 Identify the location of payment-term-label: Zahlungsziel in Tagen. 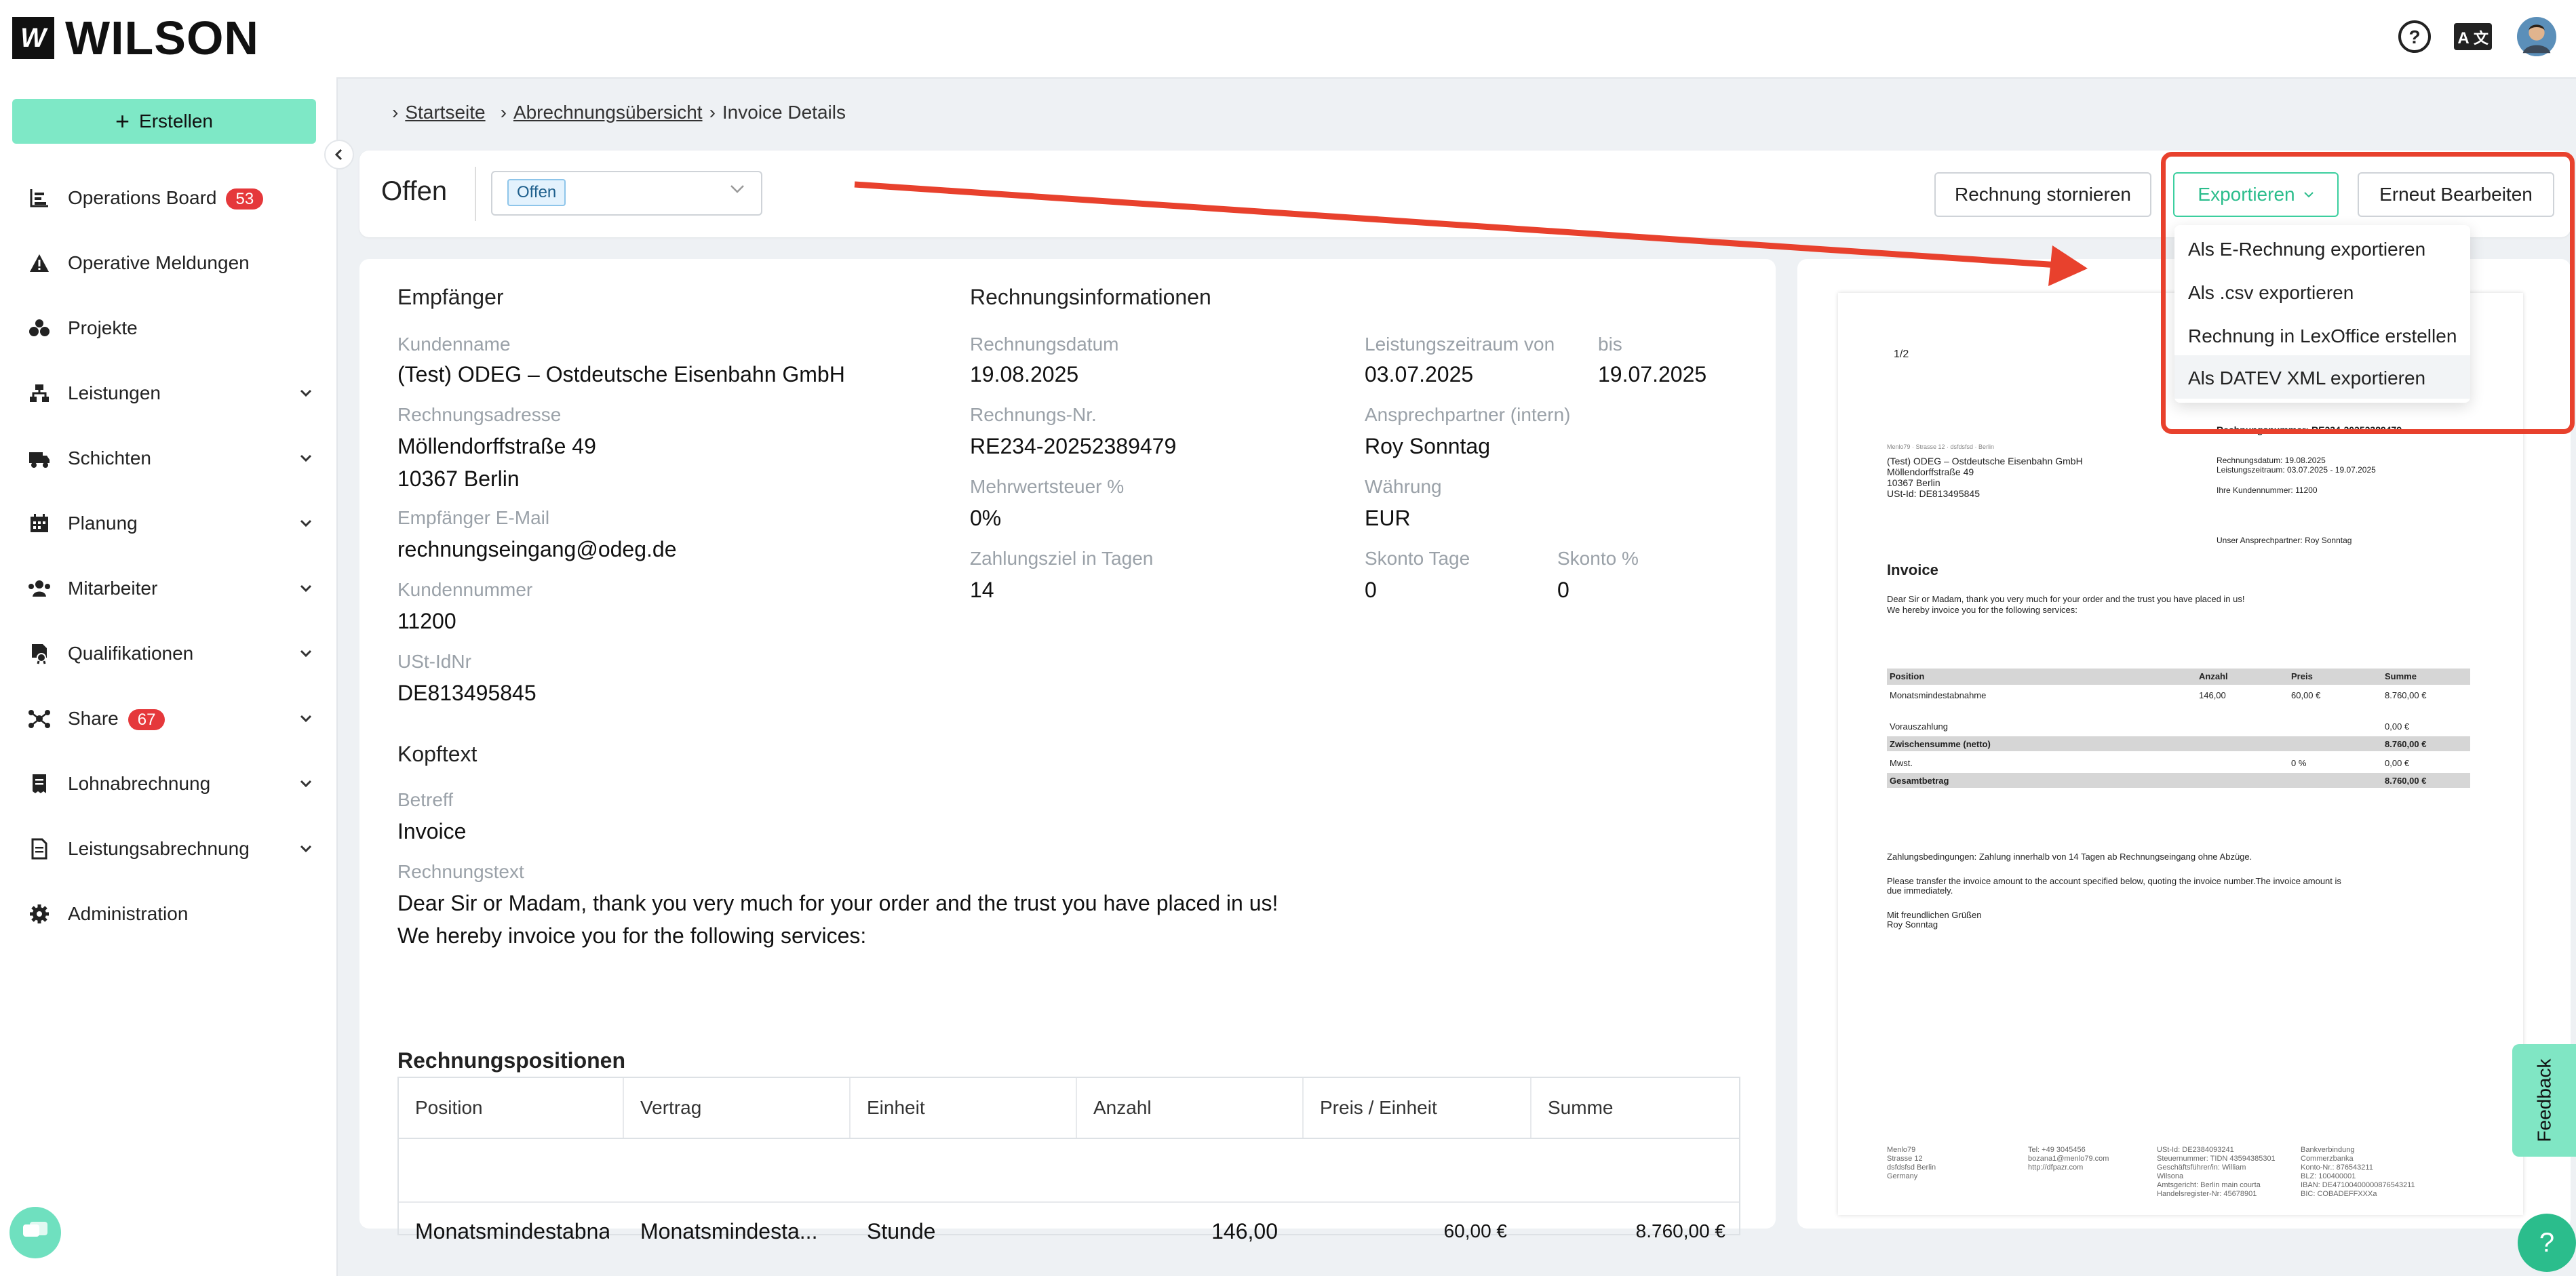
(1062, 558).